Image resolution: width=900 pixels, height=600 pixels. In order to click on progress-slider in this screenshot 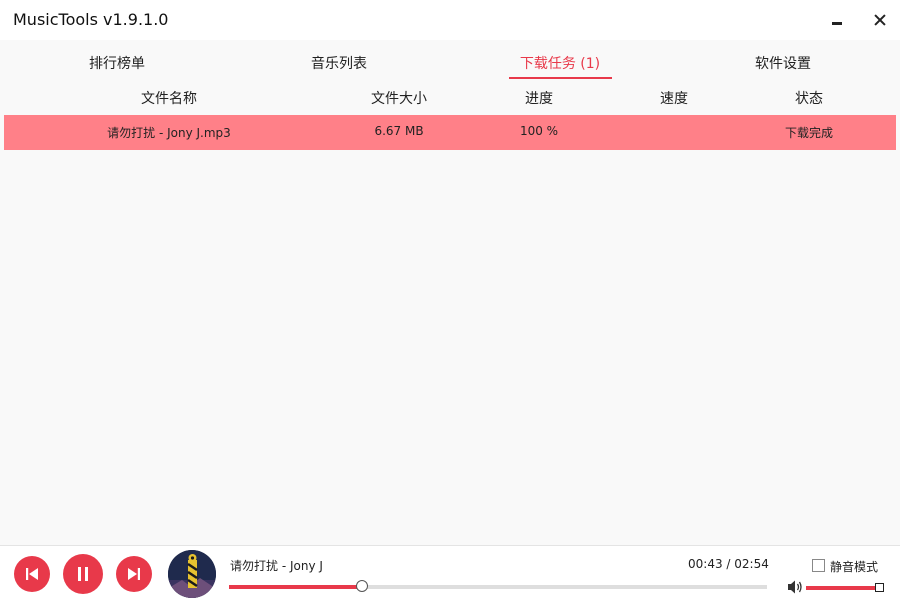, I will do `click(498, 586)`.